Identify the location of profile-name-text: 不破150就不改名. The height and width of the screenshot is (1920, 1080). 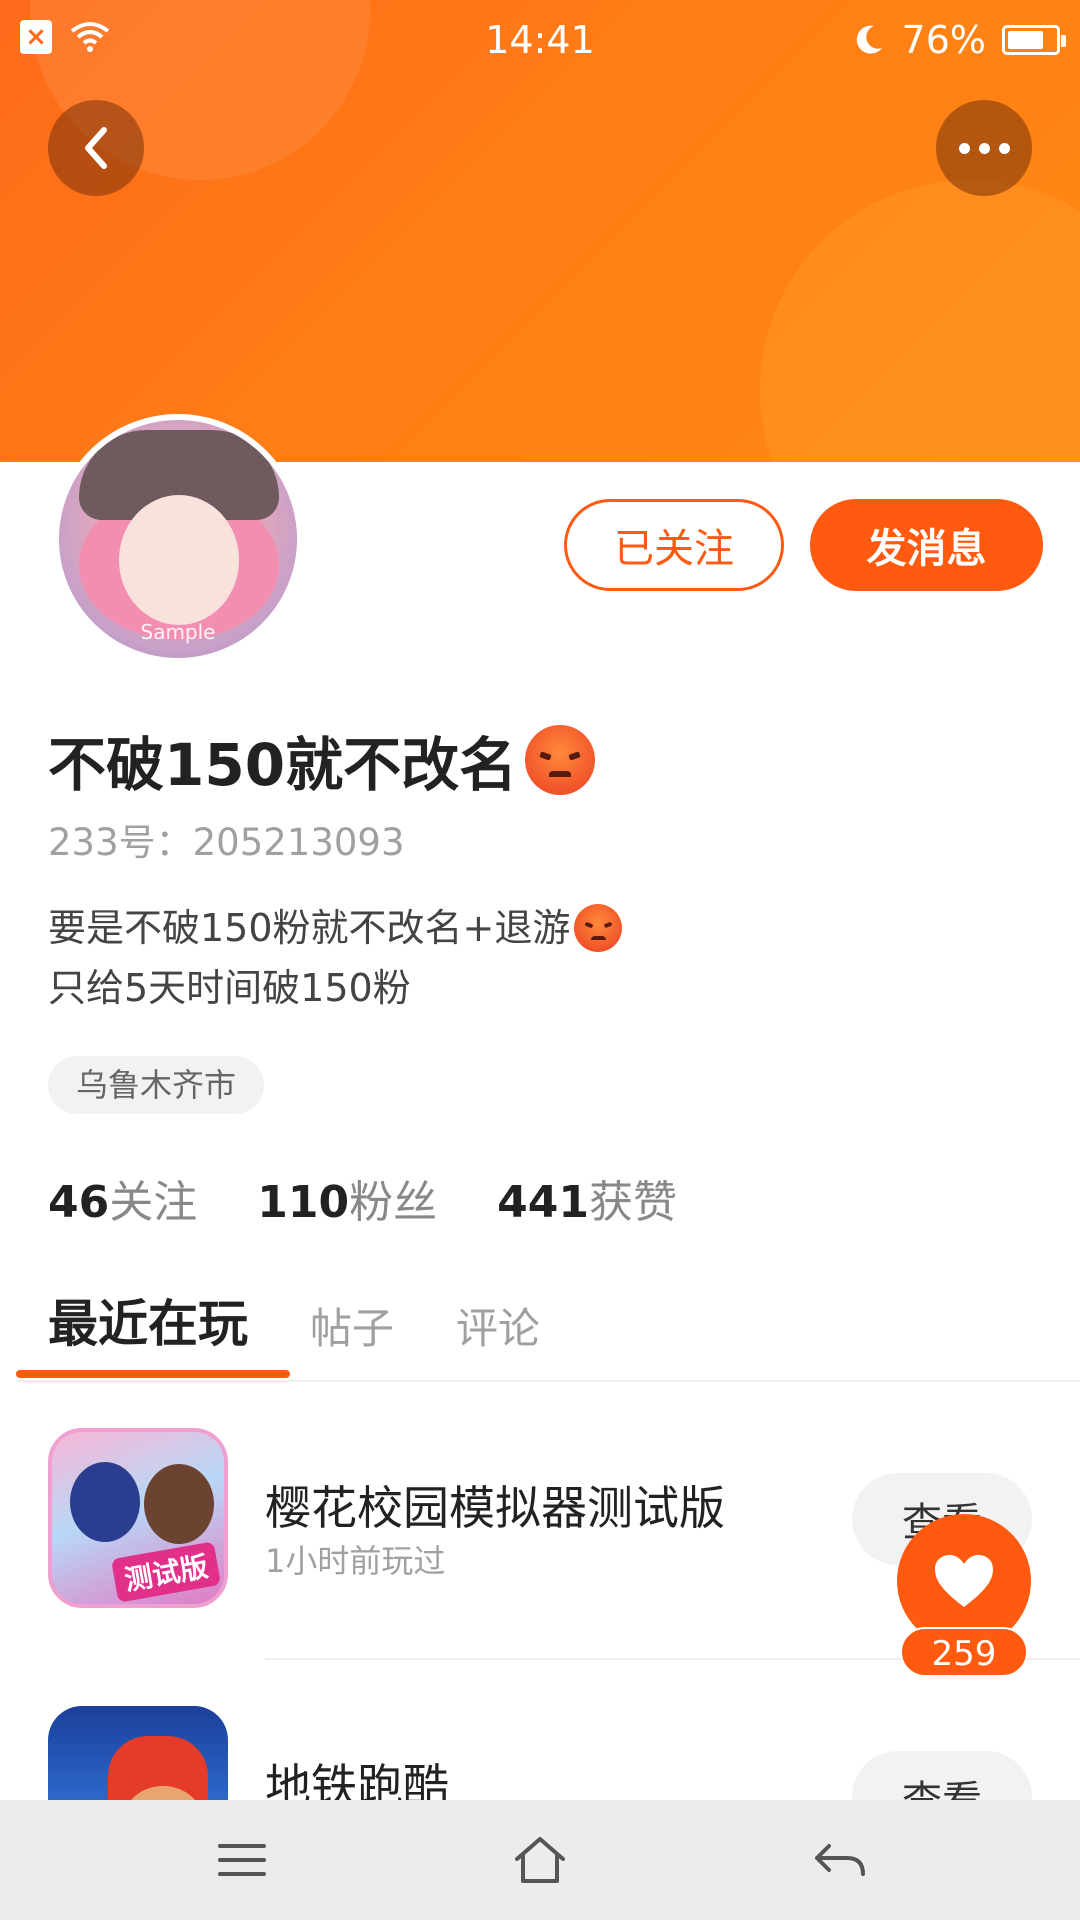
(283, 765).